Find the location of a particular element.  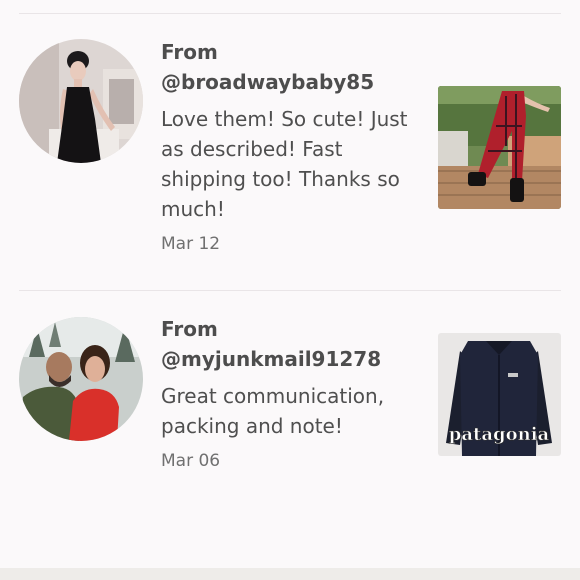

avatar-photo-woman-black-dress is located at coordinates (81, 101).